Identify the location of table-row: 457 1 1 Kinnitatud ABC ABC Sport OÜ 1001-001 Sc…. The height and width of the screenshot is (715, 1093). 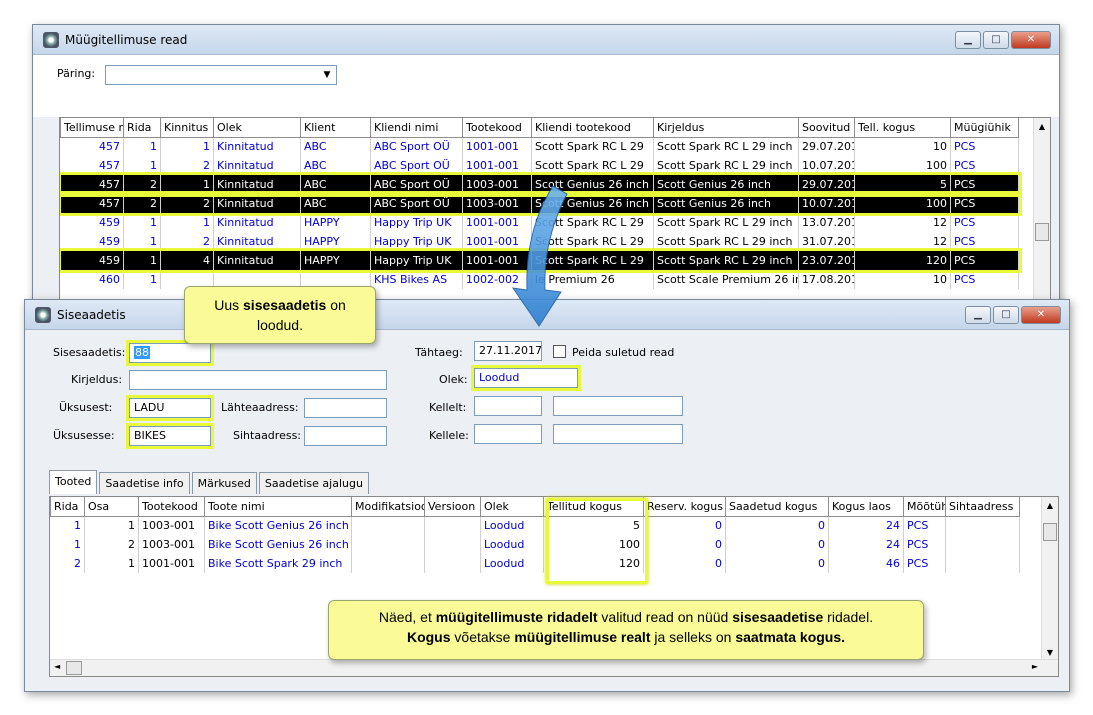
(539, 146).